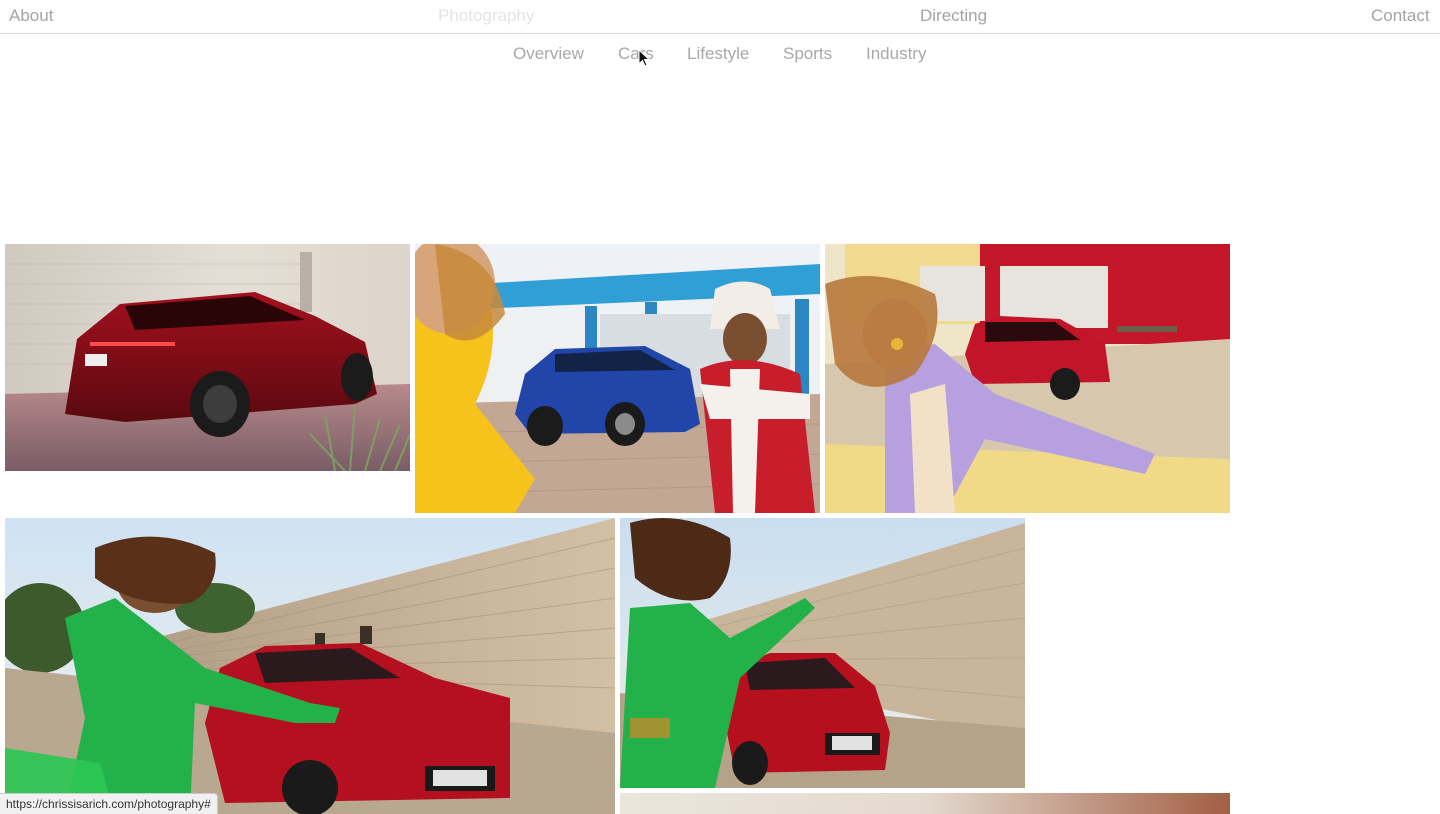 This screenshot has width=1440, height=814. I want to click on subnav-sports-link: Sports, so click(807, 54).